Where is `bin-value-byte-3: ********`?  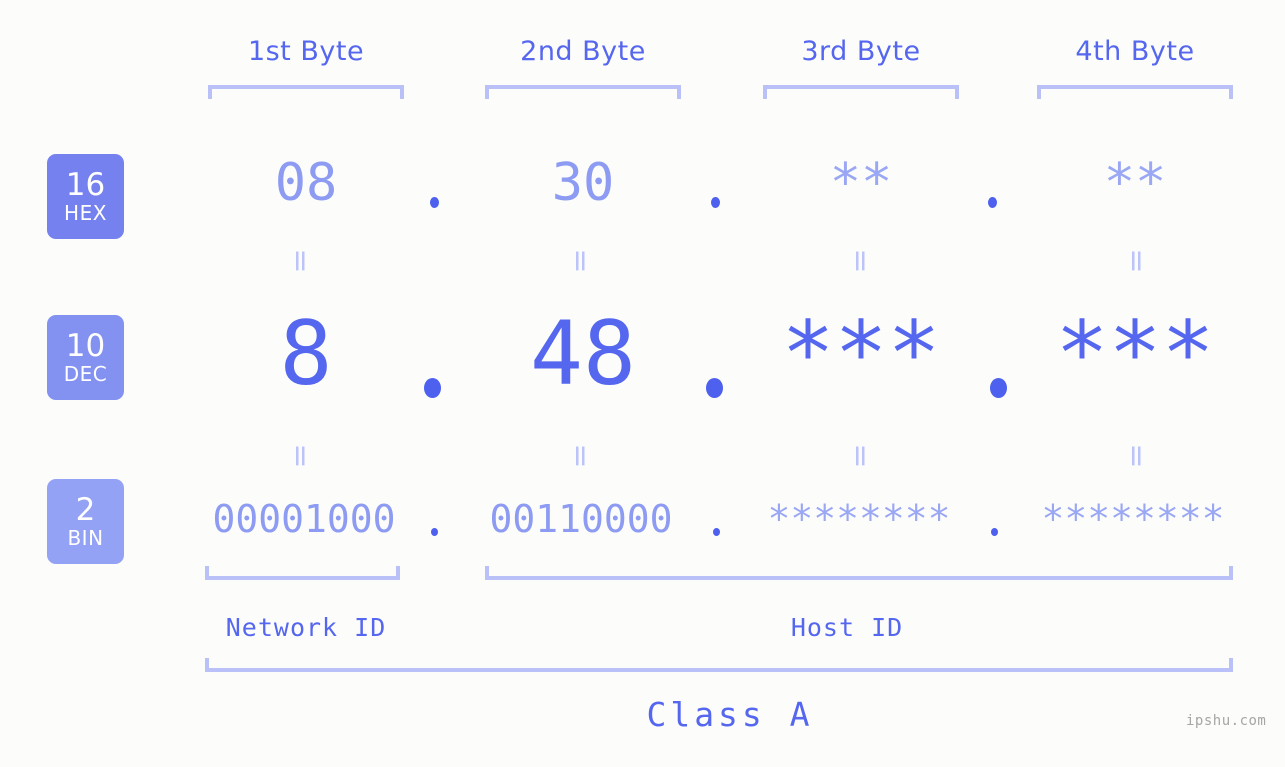 bin-value-byte-3: ******** is located at coordinates (859, 519).